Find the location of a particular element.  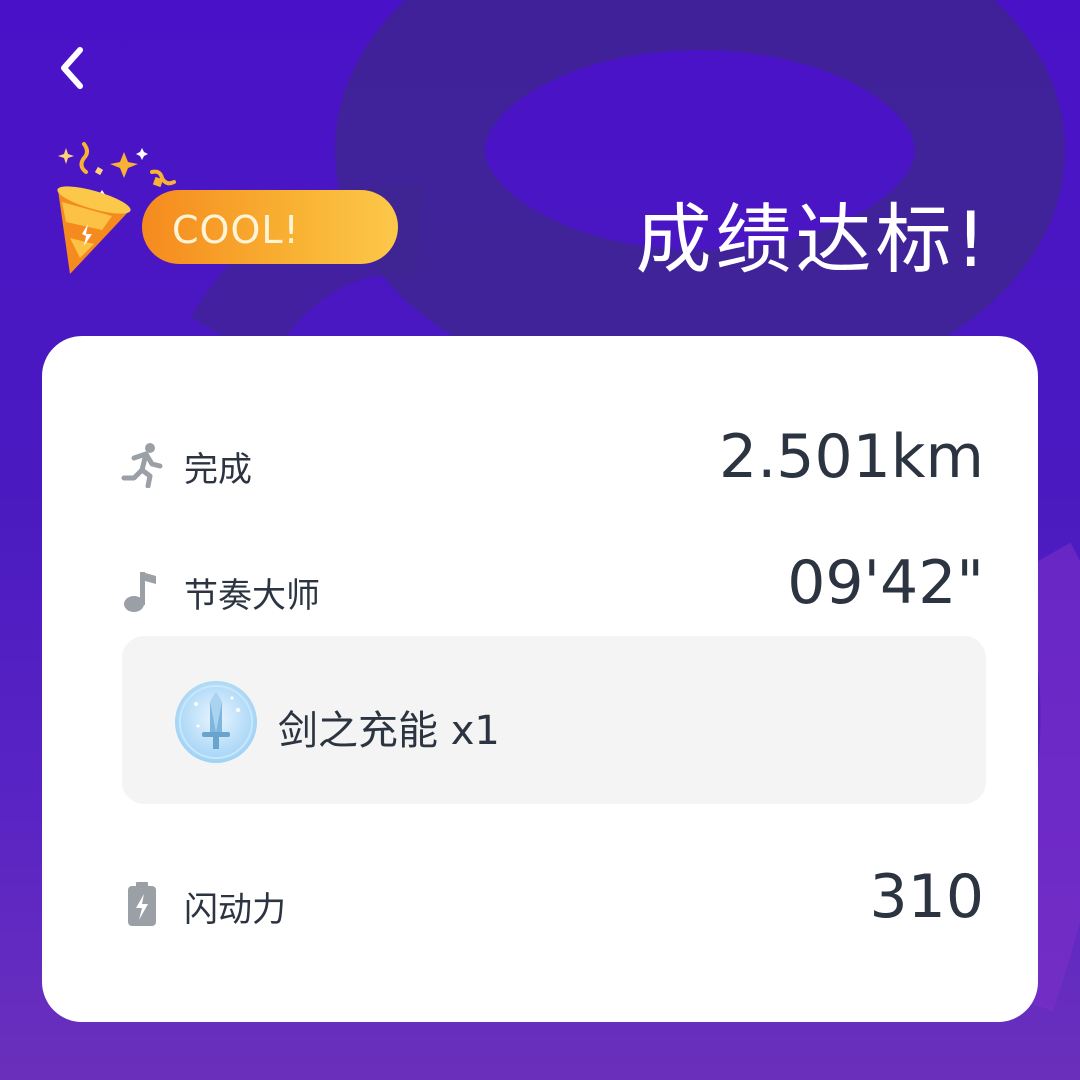

sword-charge-icon is located at coordinates (216, 722).